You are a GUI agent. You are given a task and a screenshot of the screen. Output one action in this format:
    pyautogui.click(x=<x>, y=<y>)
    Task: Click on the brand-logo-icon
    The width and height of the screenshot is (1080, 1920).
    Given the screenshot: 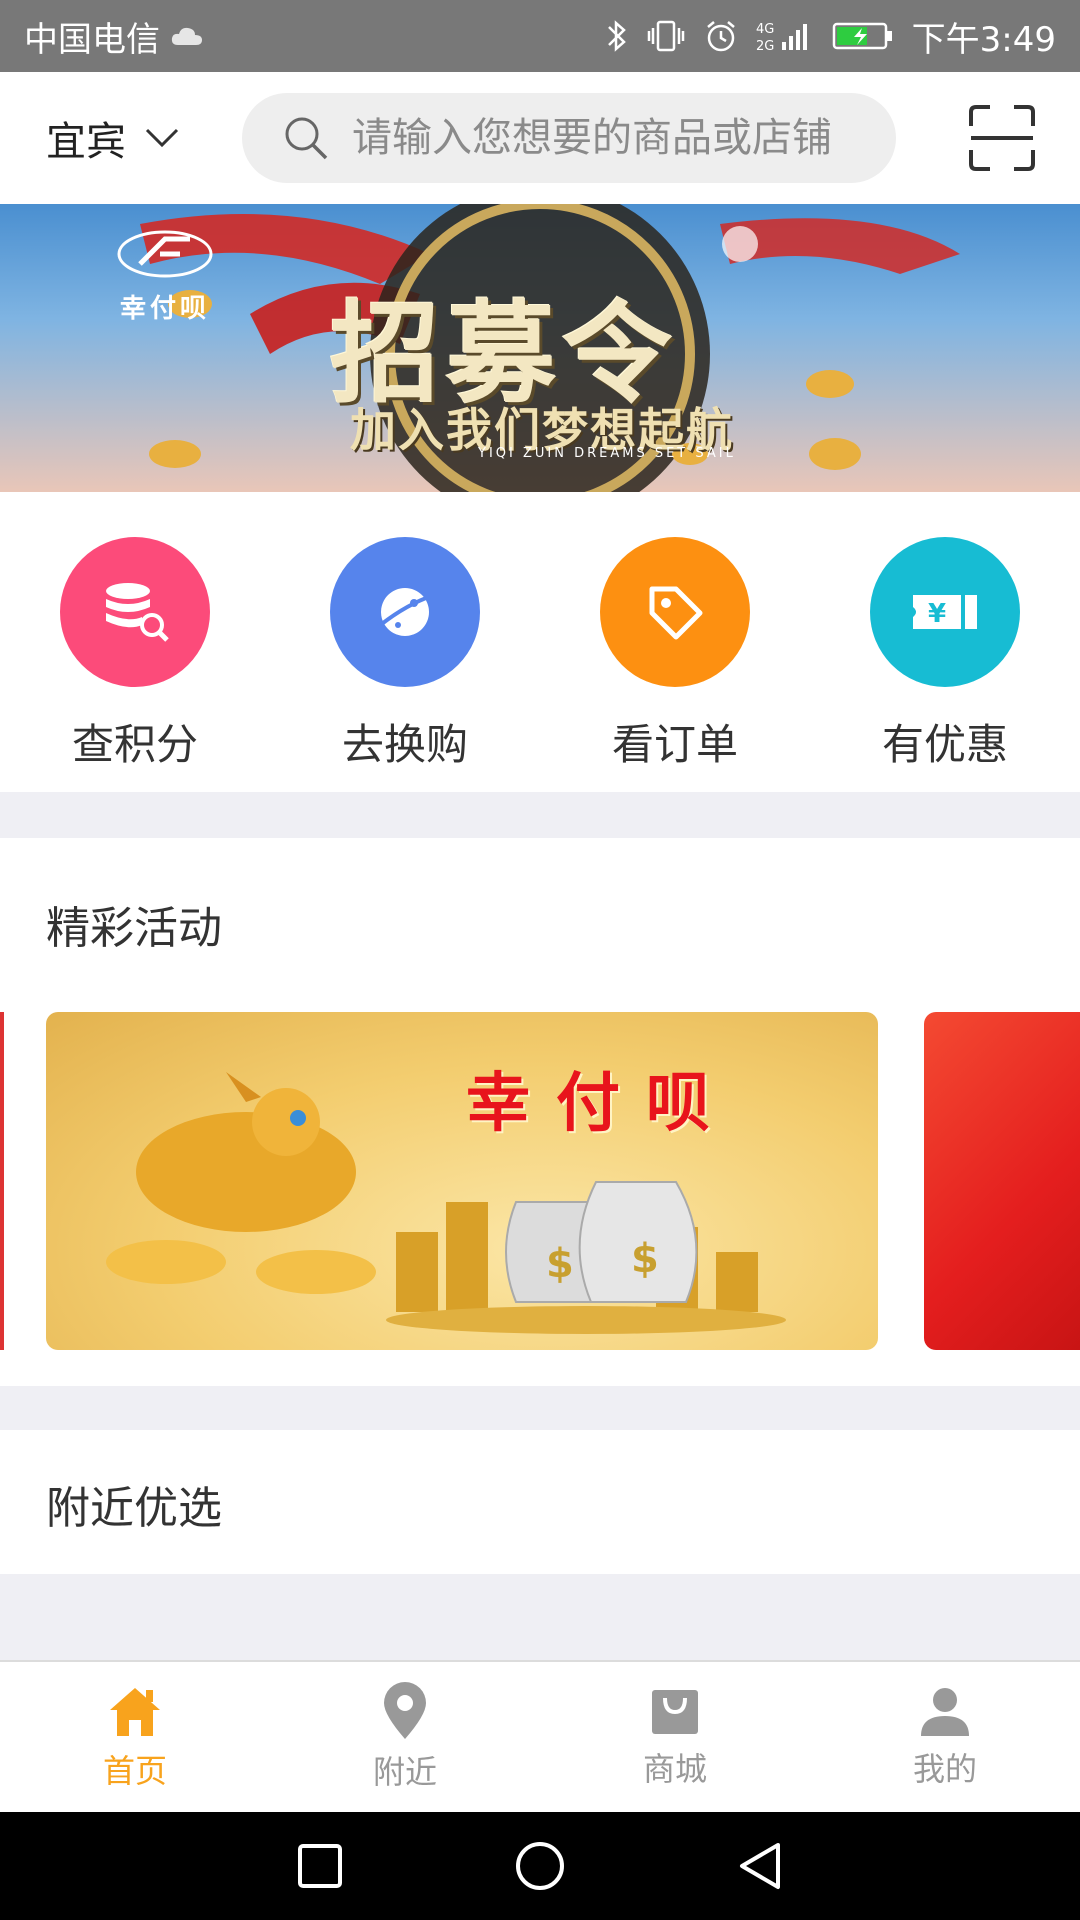 What is the action you would take?
    pyautogui.click(x=165, y=254)
    